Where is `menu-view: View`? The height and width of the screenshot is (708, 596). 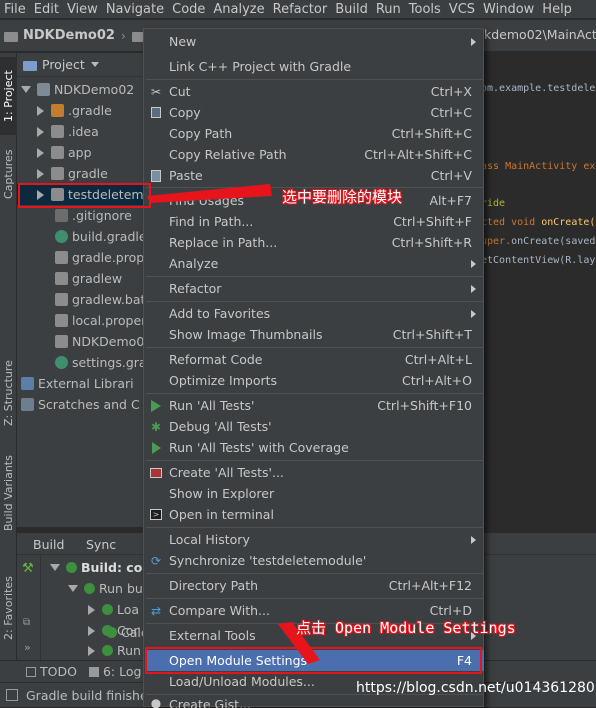
menu-view: View is located at coordinates (82, 9).